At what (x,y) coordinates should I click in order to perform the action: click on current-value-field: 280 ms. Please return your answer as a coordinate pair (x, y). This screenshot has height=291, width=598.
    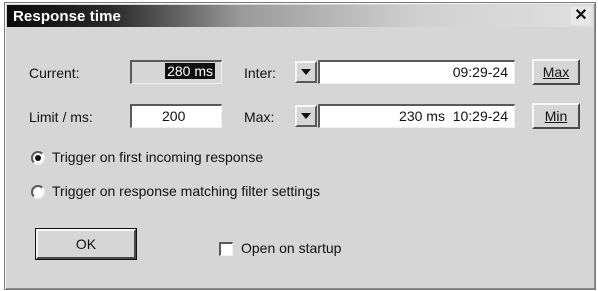
    Looking at the image, I should click on (176, 72).